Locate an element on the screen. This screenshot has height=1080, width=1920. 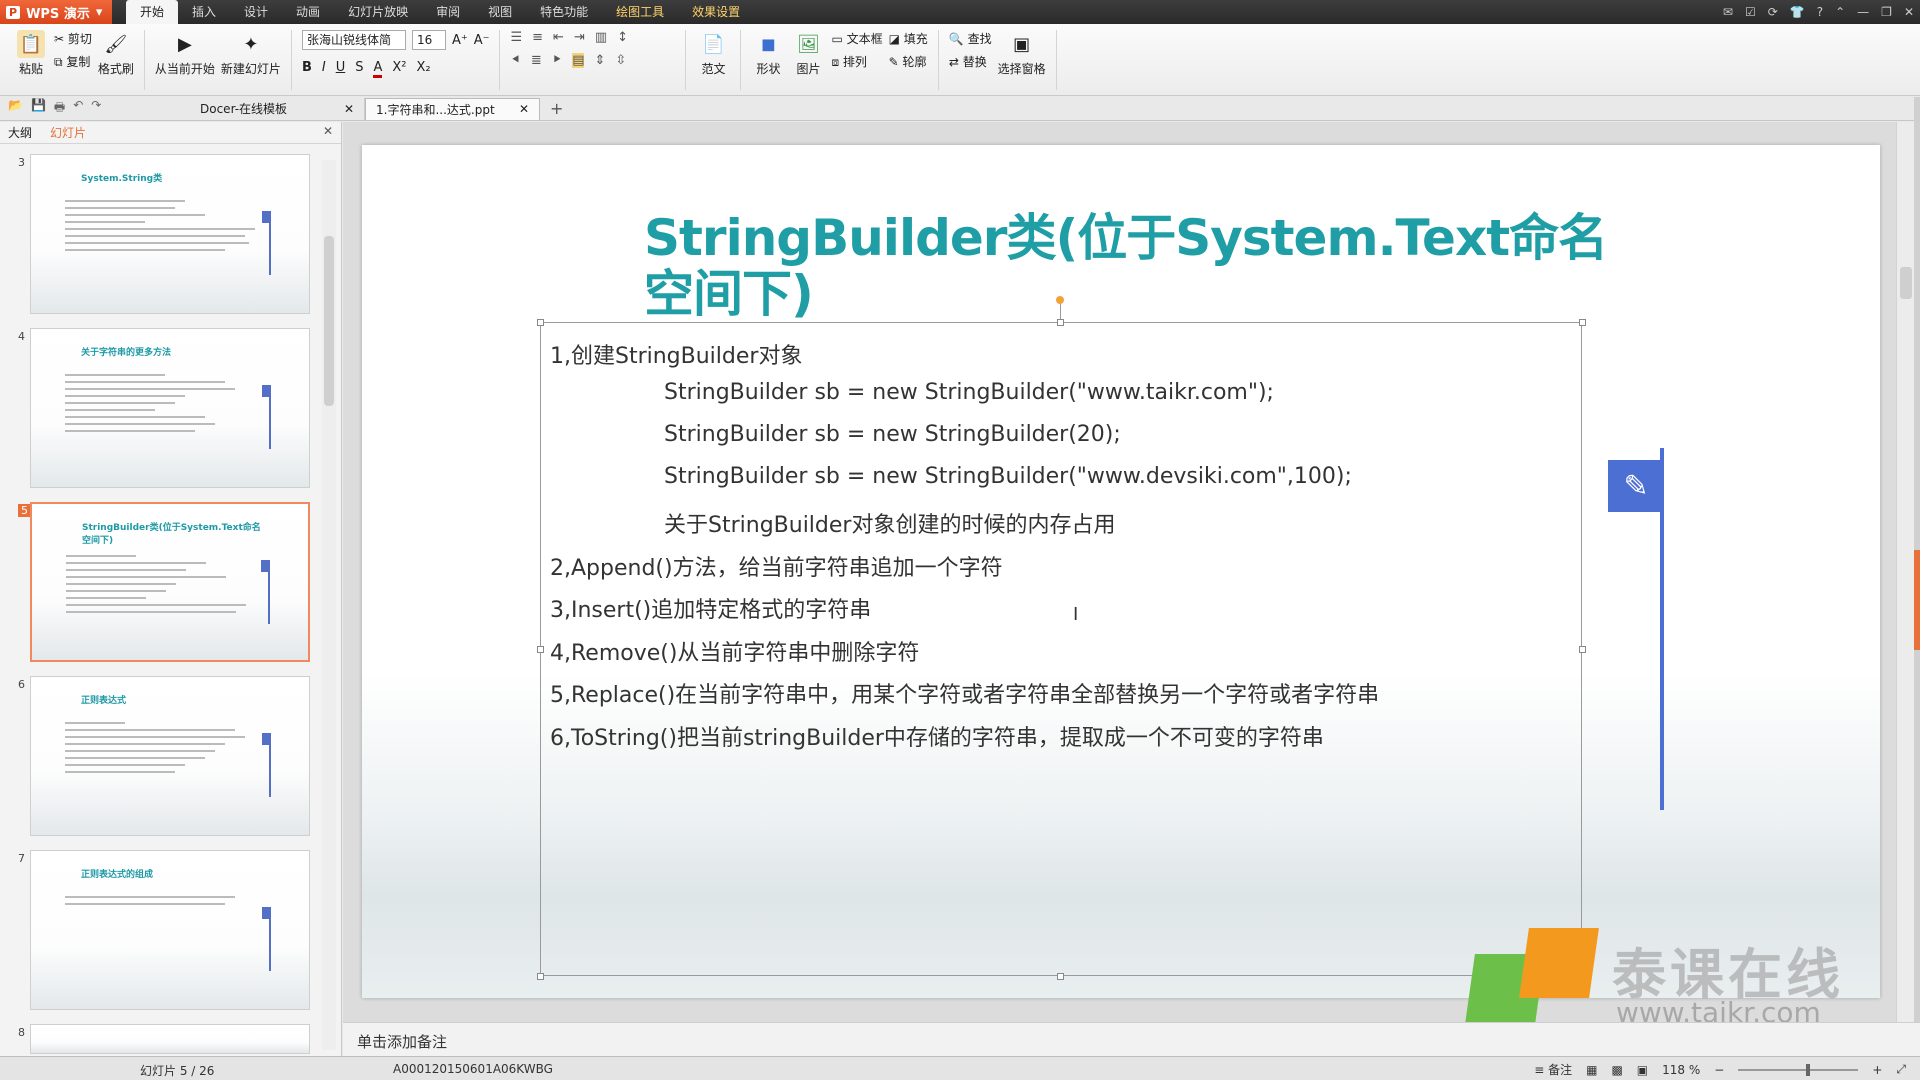
restore-icon: ❐ is located at coordinates (1886, 12).